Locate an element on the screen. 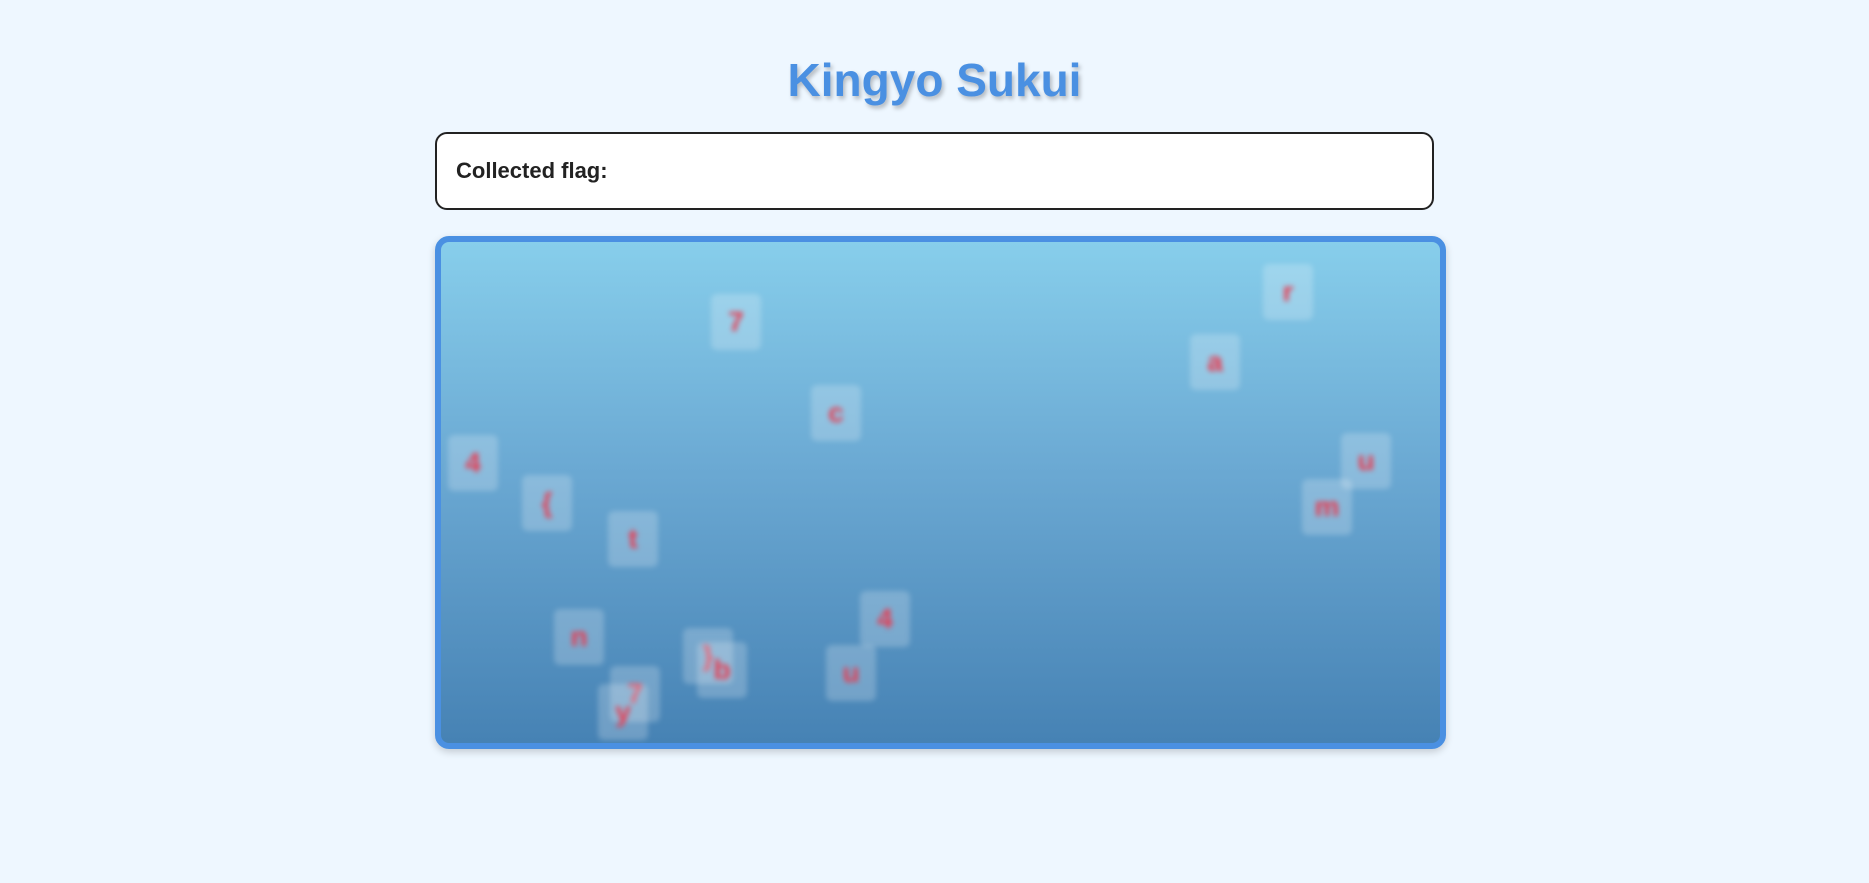 This screenshot has width=1869, height=883. collected-flag-panel: Collected flag: is located at coordinates (934, 171).